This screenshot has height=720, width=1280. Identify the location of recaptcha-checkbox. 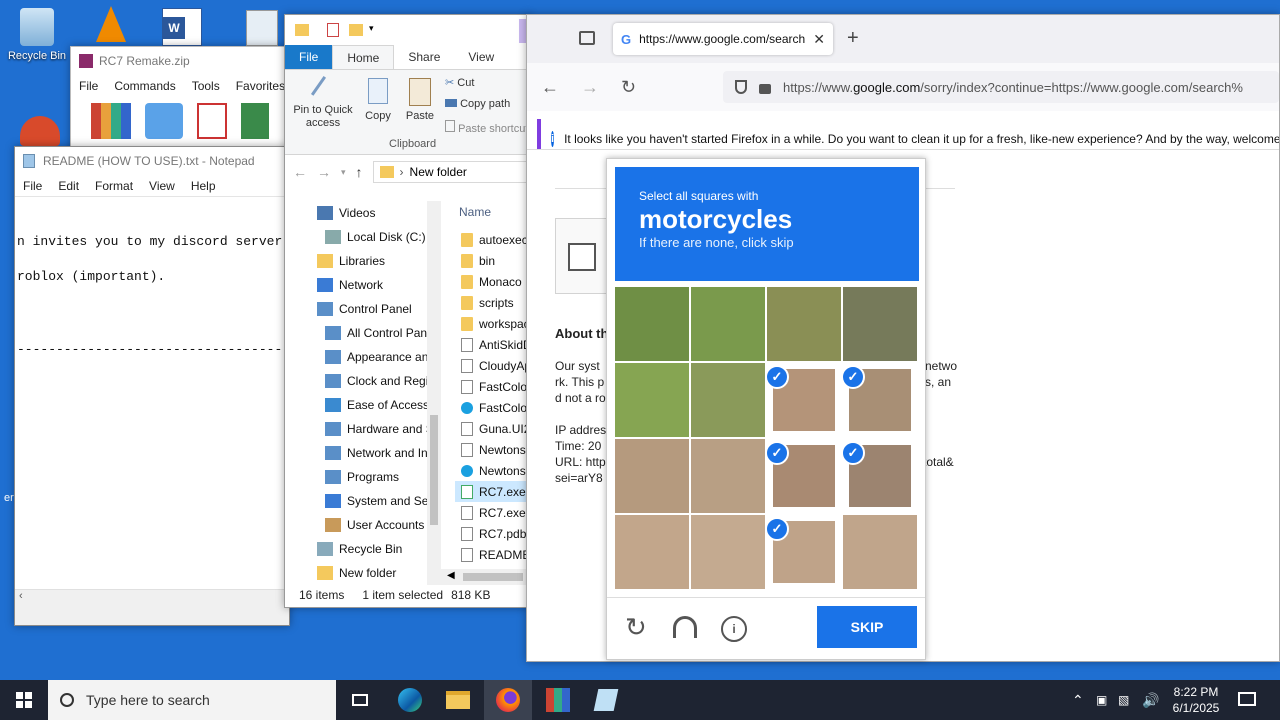
(582, 257).